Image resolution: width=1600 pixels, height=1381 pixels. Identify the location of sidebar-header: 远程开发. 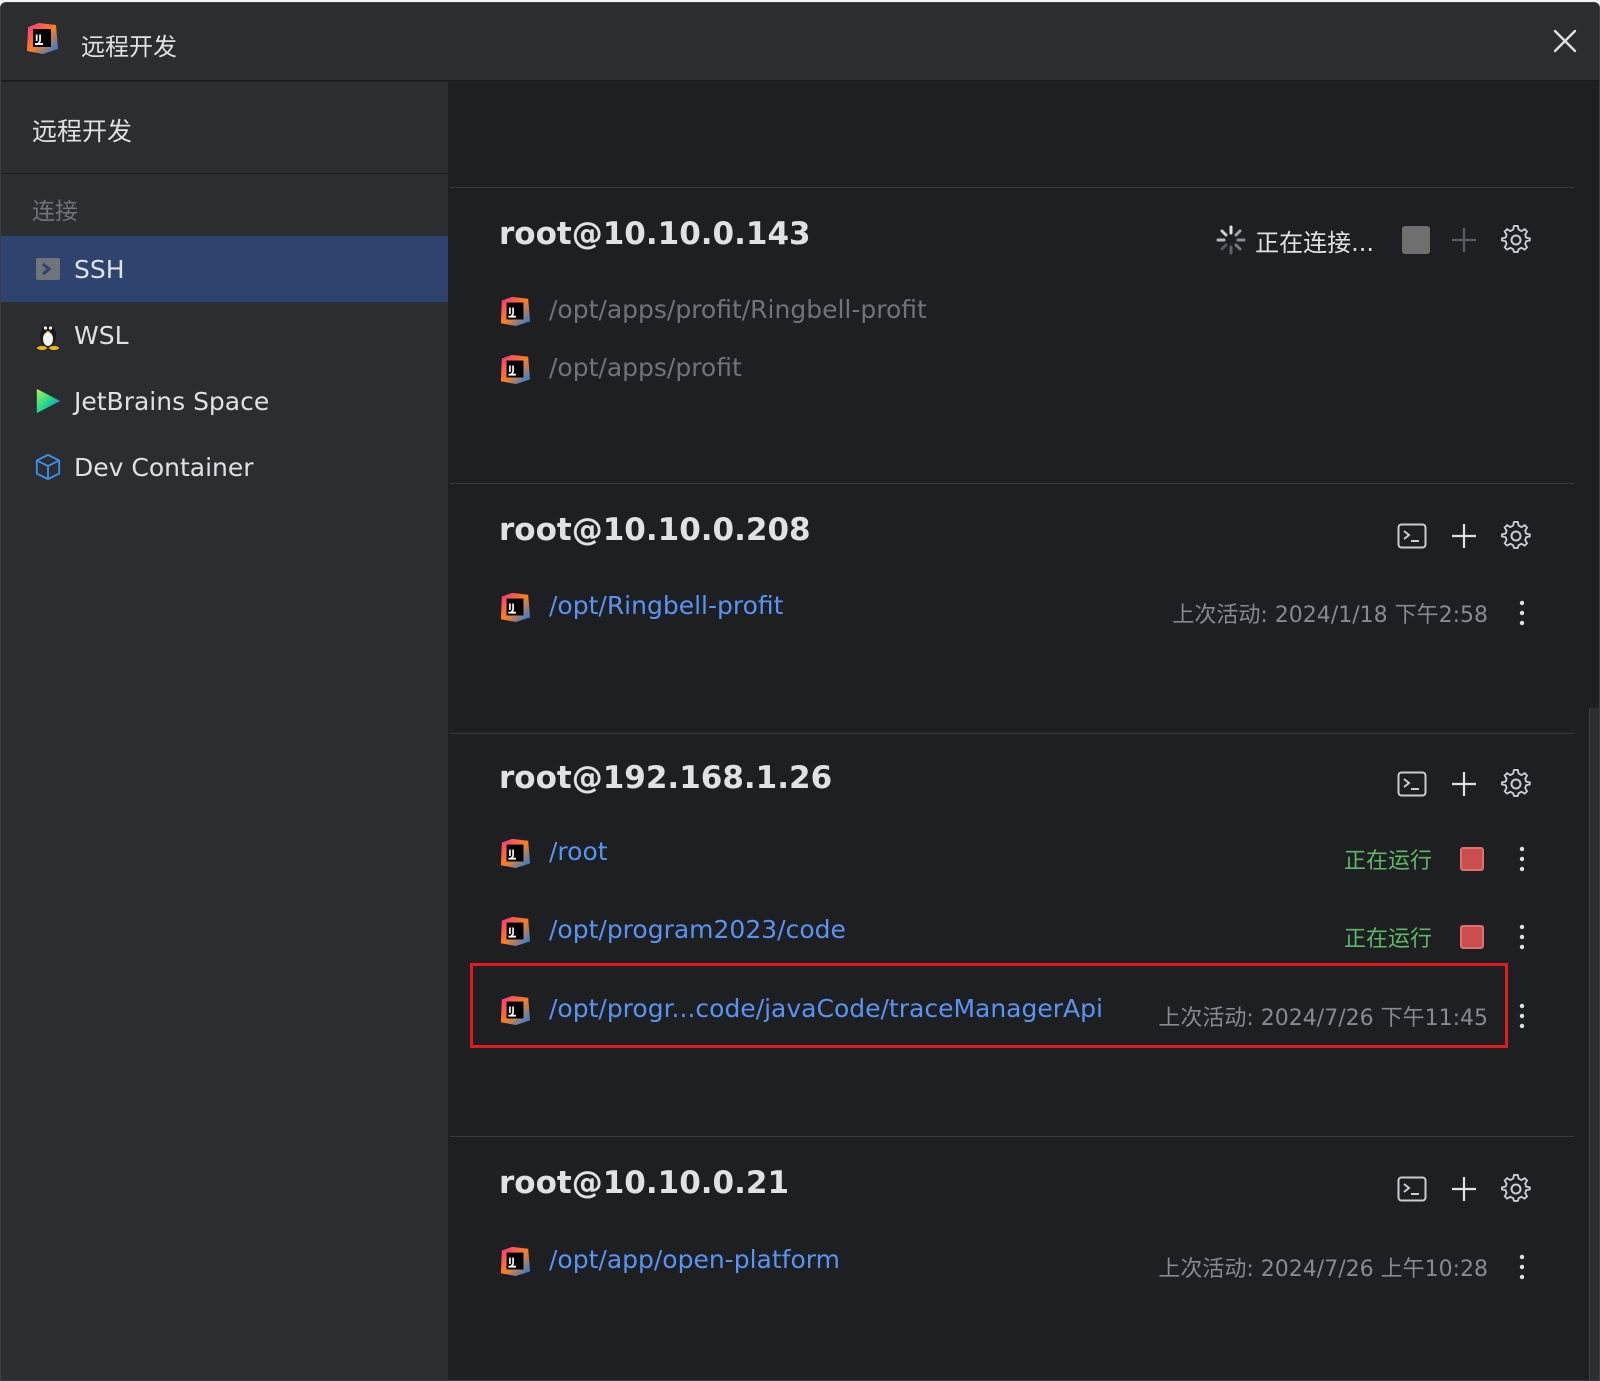
(224, 128).